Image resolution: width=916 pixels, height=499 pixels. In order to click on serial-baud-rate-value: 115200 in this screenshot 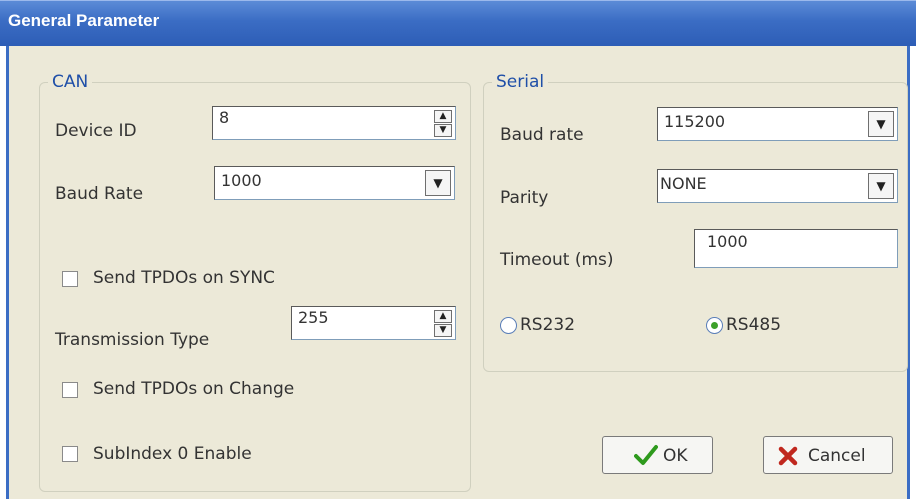, I will do `click(695, 121)`.